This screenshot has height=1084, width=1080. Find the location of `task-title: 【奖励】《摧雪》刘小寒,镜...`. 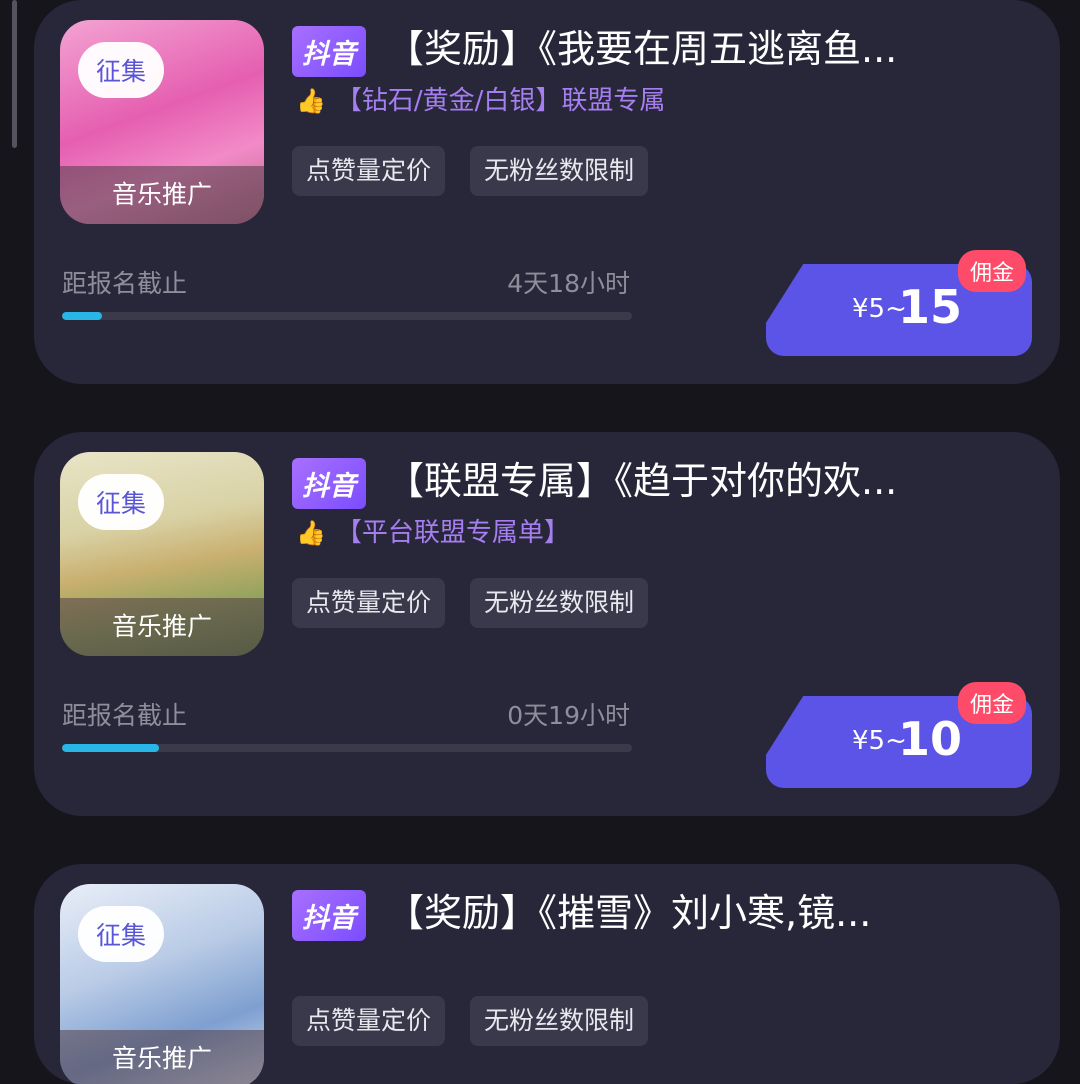

task-title: 【奖励】《摧雪》刘小寒,镜... is located at coordinates (628, 909).